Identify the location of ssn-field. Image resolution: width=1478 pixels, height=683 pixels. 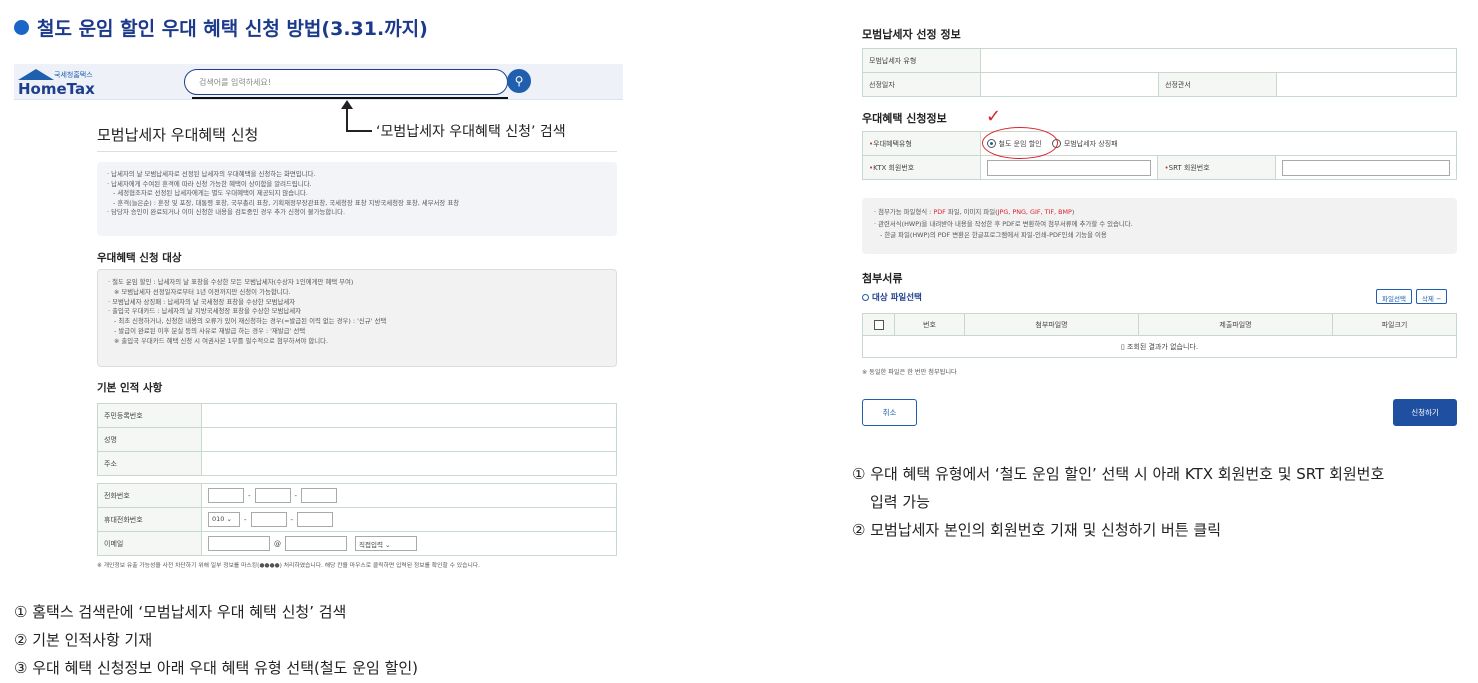
(409, 415).